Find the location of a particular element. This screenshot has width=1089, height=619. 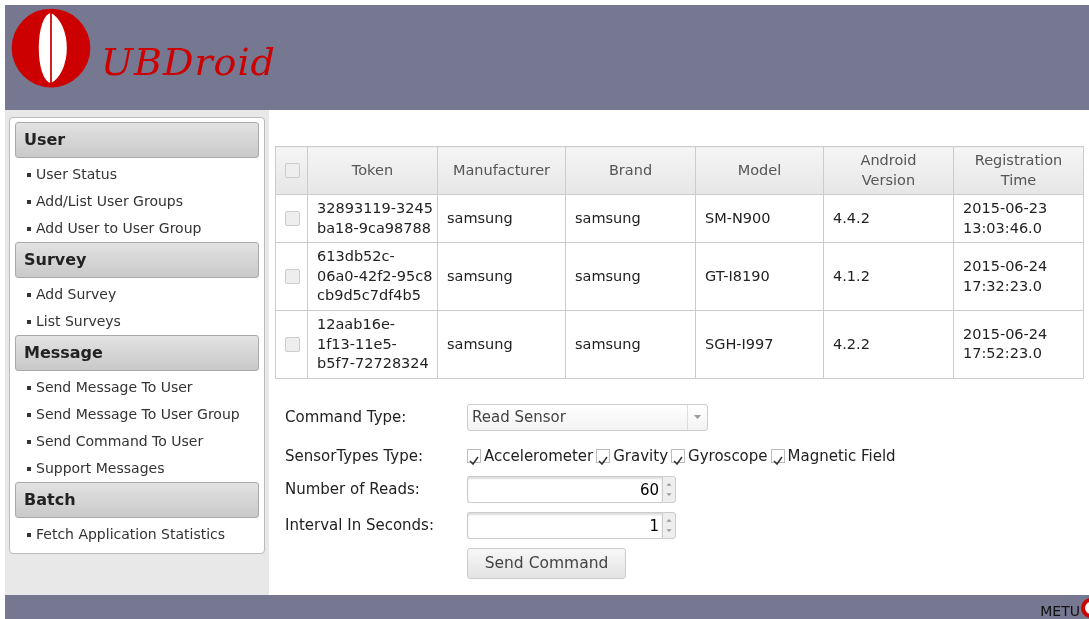

sidebar-link: Send Message To User is located at coordinates (137, 387).